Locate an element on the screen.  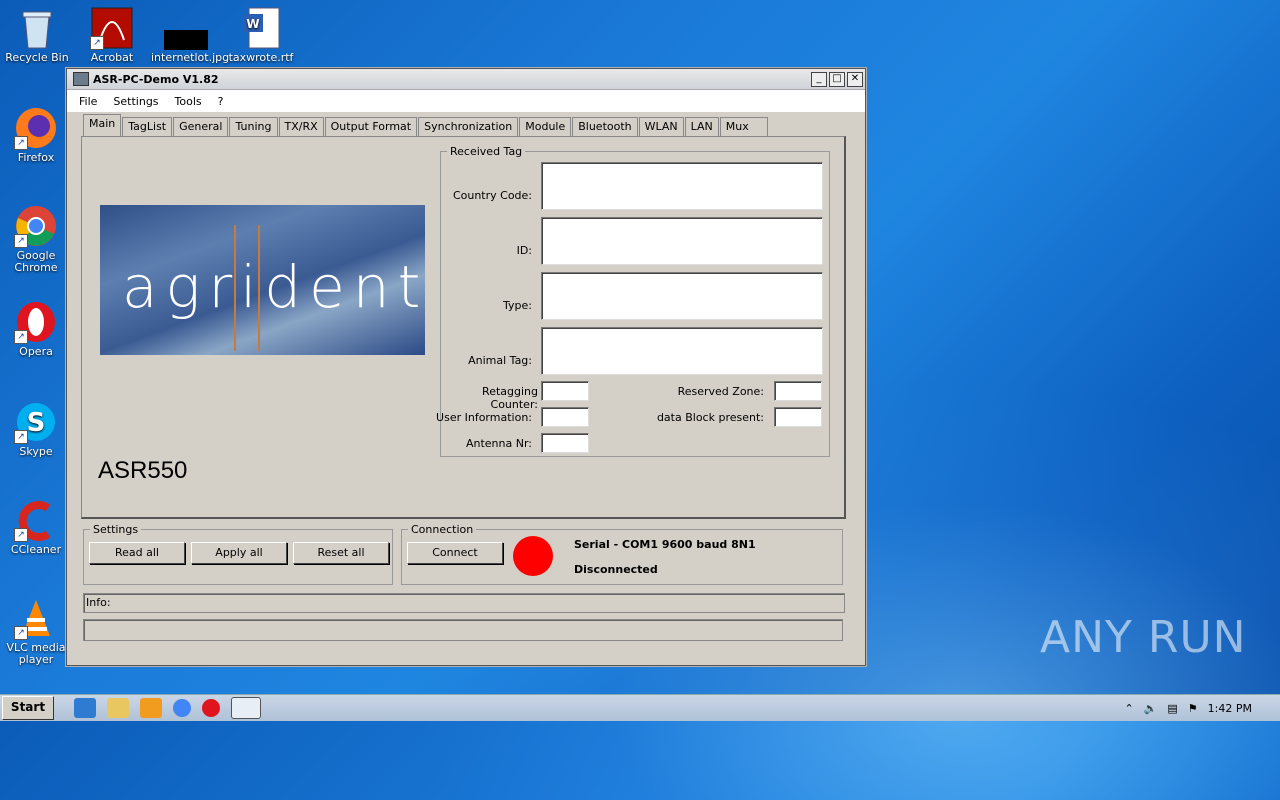
chrome-icon: ↗ is located at coordinates (36, 226).